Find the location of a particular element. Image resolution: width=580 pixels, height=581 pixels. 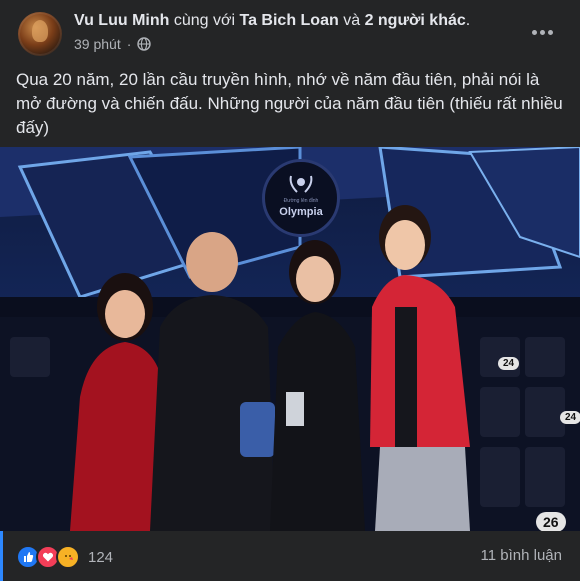

laurel-icon is located at coordinates (301, 184).